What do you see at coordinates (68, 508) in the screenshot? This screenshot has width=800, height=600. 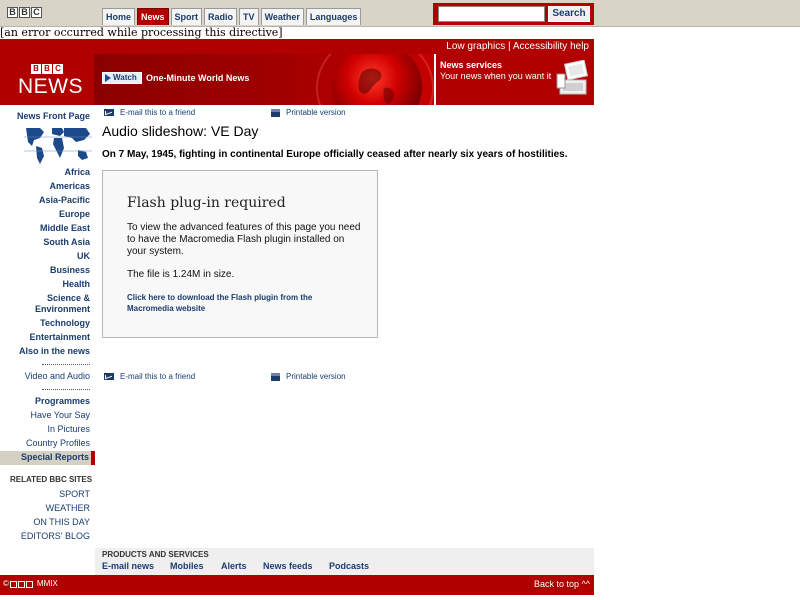 I see `related-weather: WEATHER` at bounding box center [68, 508].